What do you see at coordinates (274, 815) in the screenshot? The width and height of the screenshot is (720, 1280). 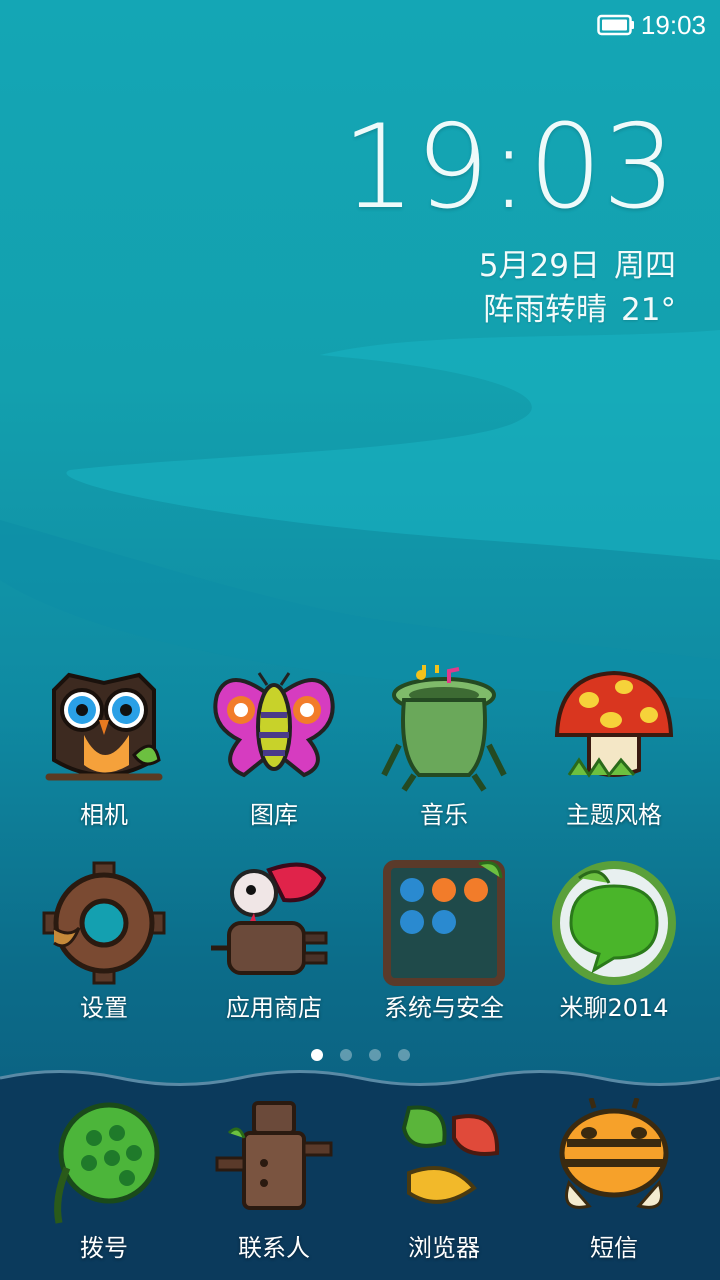 I see `app-label-gallery: 图库` at bounding box center [274, 815].